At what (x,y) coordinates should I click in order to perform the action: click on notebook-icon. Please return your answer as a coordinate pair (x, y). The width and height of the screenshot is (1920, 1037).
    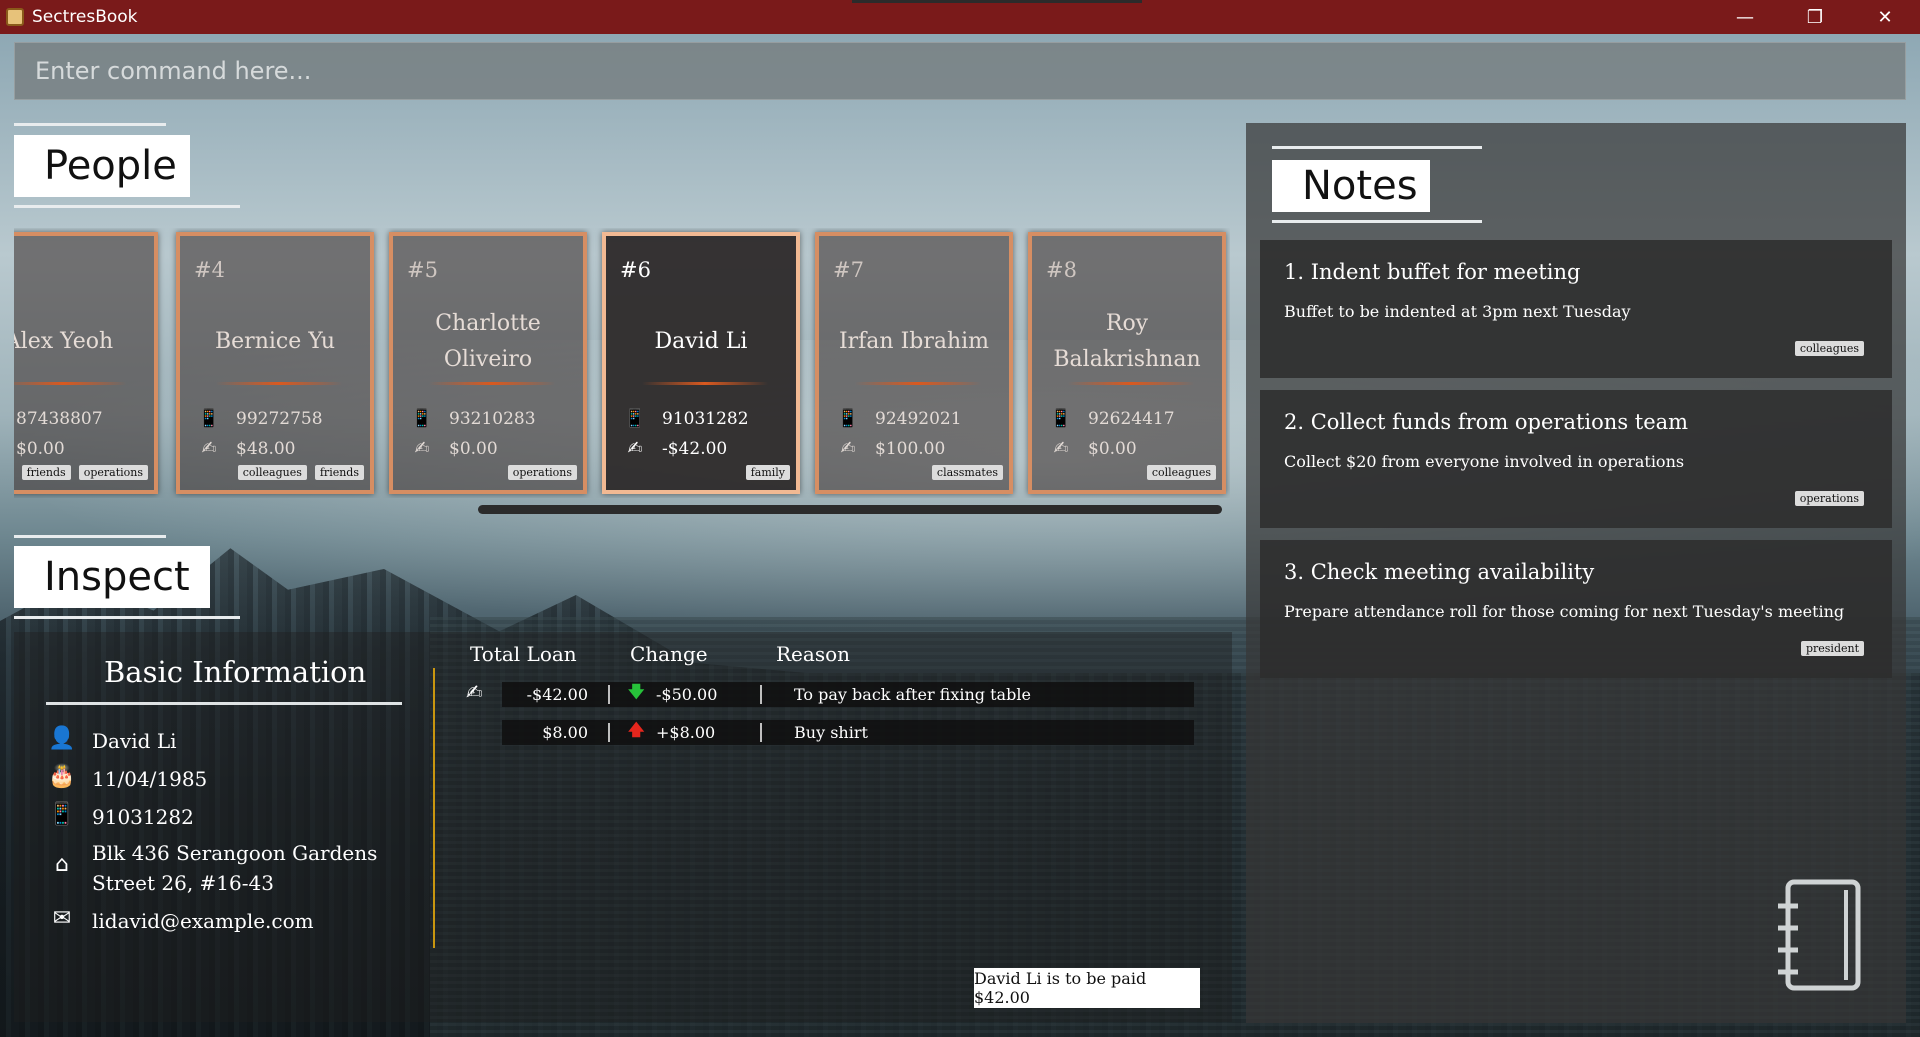
    Looking at the image, I should click on (1820, 936).